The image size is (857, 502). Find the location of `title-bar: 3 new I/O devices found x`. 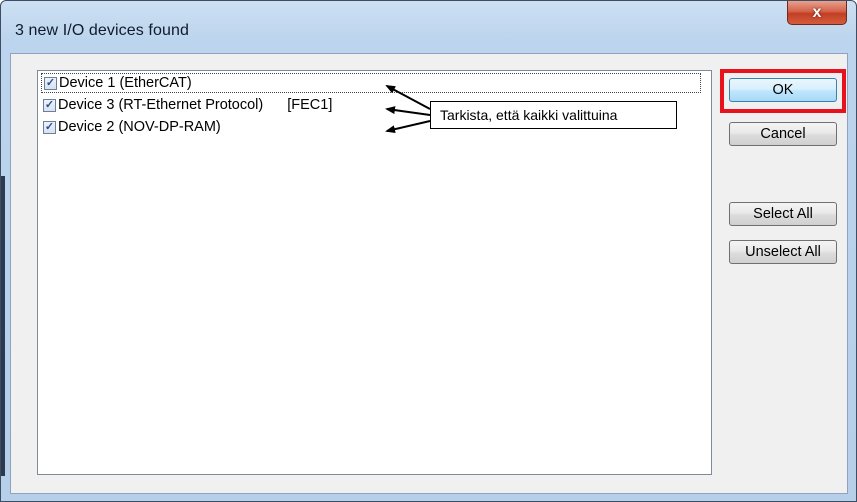

title-bar: 3 new I/O devices found x is located at coordinates (428, 27).